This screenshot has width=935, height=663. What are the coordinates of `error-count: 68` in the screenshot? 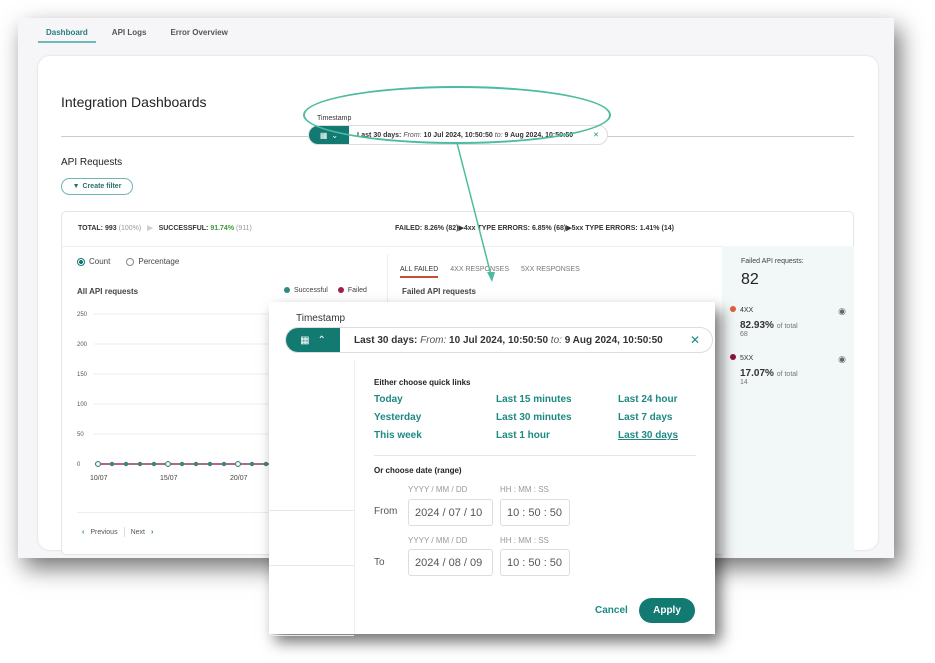 It's located at (744, 334).